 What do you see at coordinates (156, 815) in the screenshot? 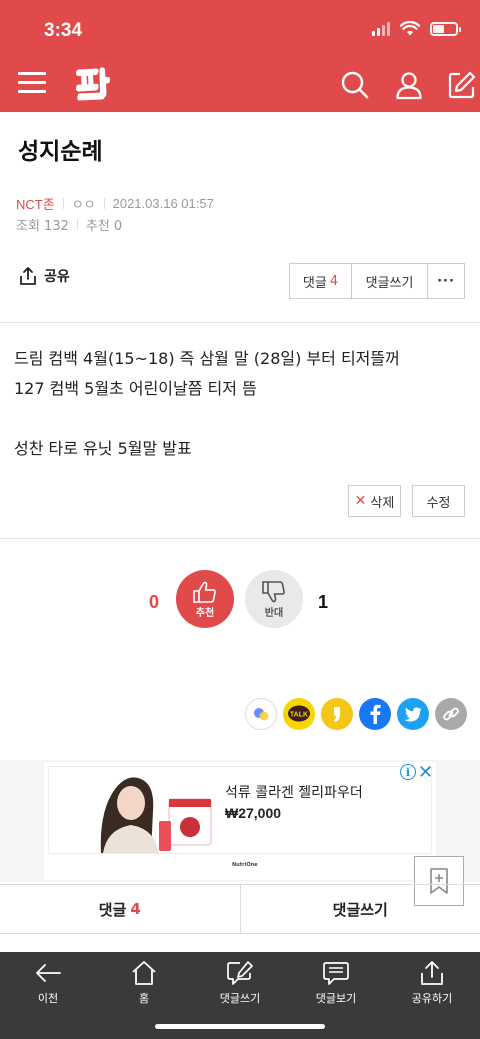
I see `ad-product-image` at bounding box center [156, 815].